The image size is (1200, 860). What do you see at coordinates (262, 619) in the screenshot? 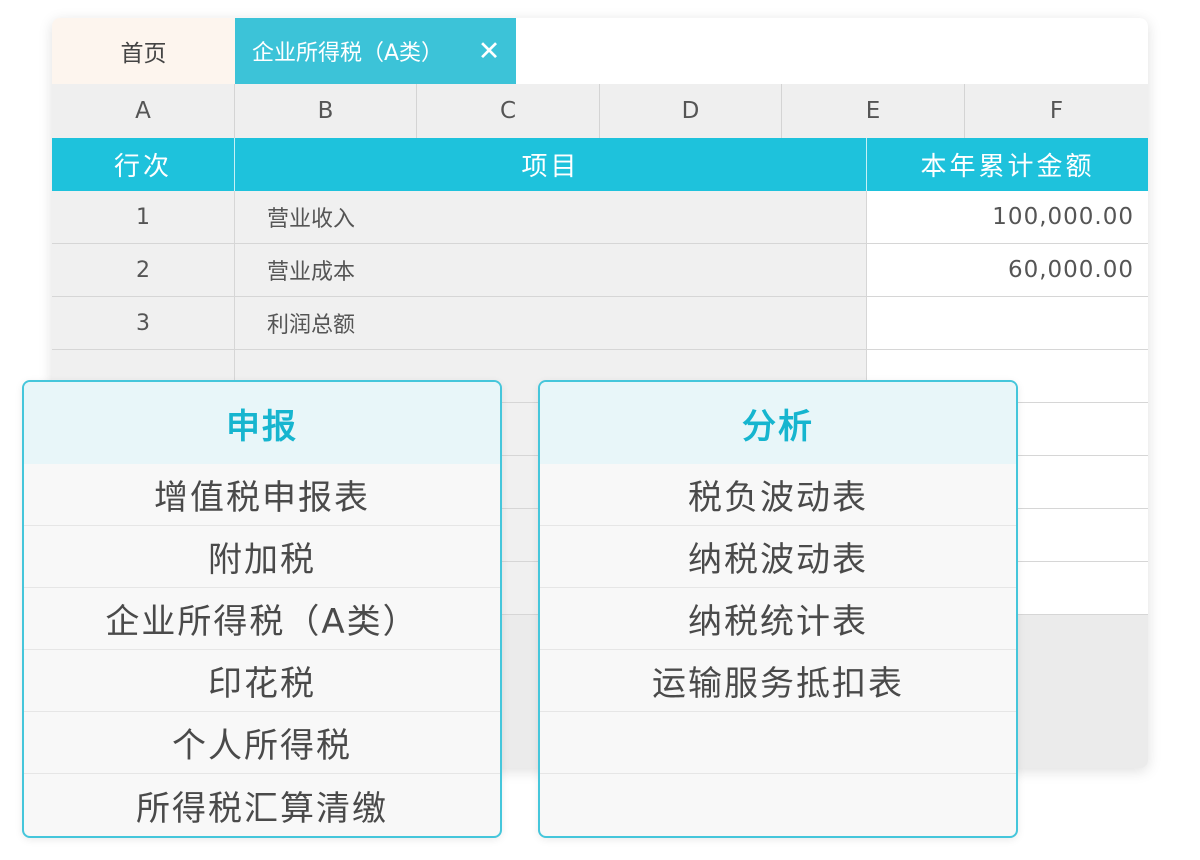
I see `menu-item-corporate-income-tax-a: 企业所得税（A类）` at bounding box center [262, 619].